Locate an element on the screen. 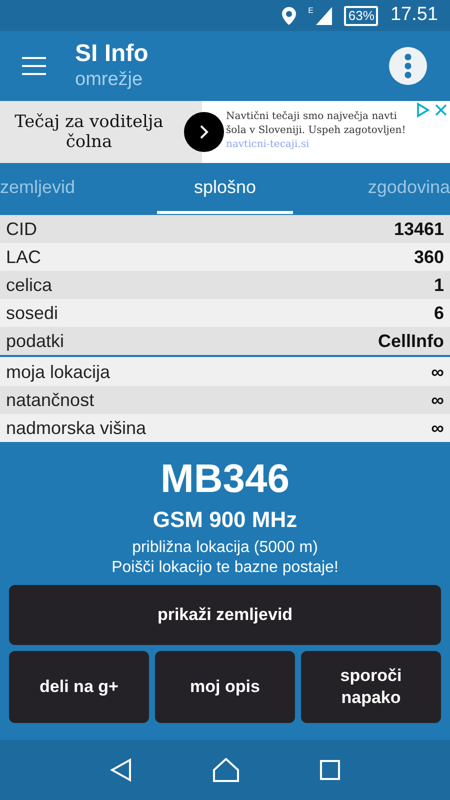 The image size is (450, 800). row-label: LAC is located at coordinates (24, 257).